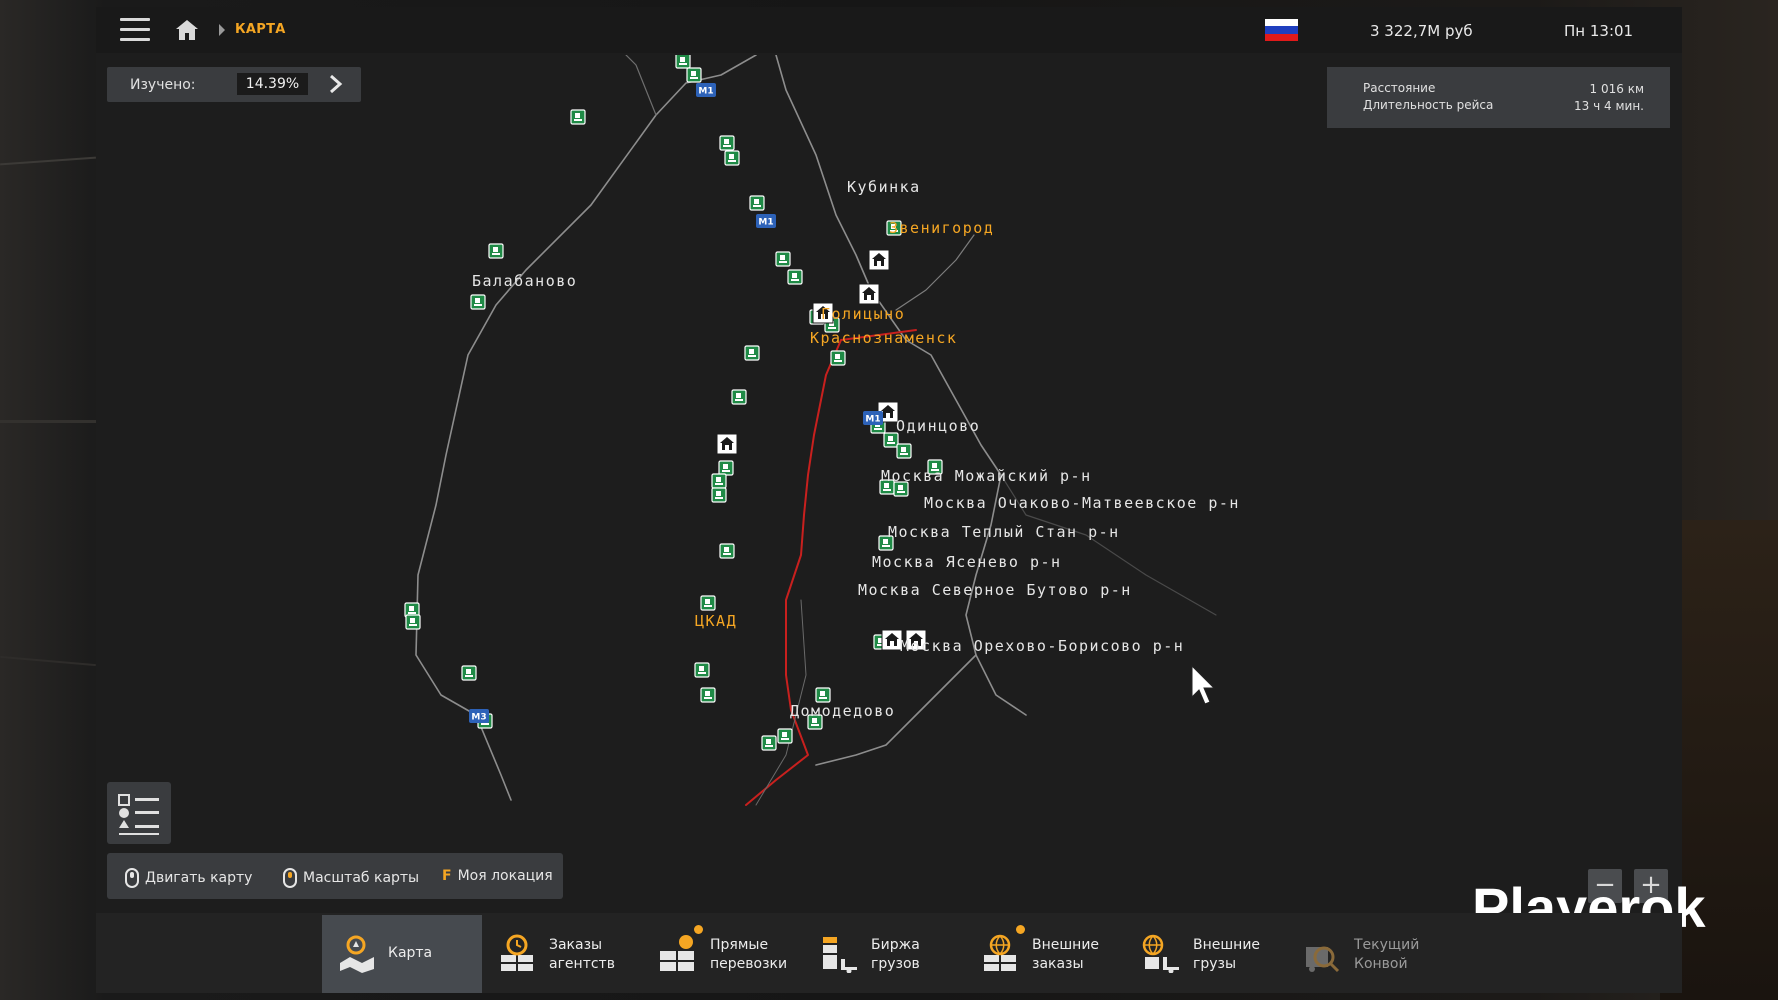  Describe the element at coordinates (938, 426) in the screenshot. I see `city-label: Одинцово` at that location.